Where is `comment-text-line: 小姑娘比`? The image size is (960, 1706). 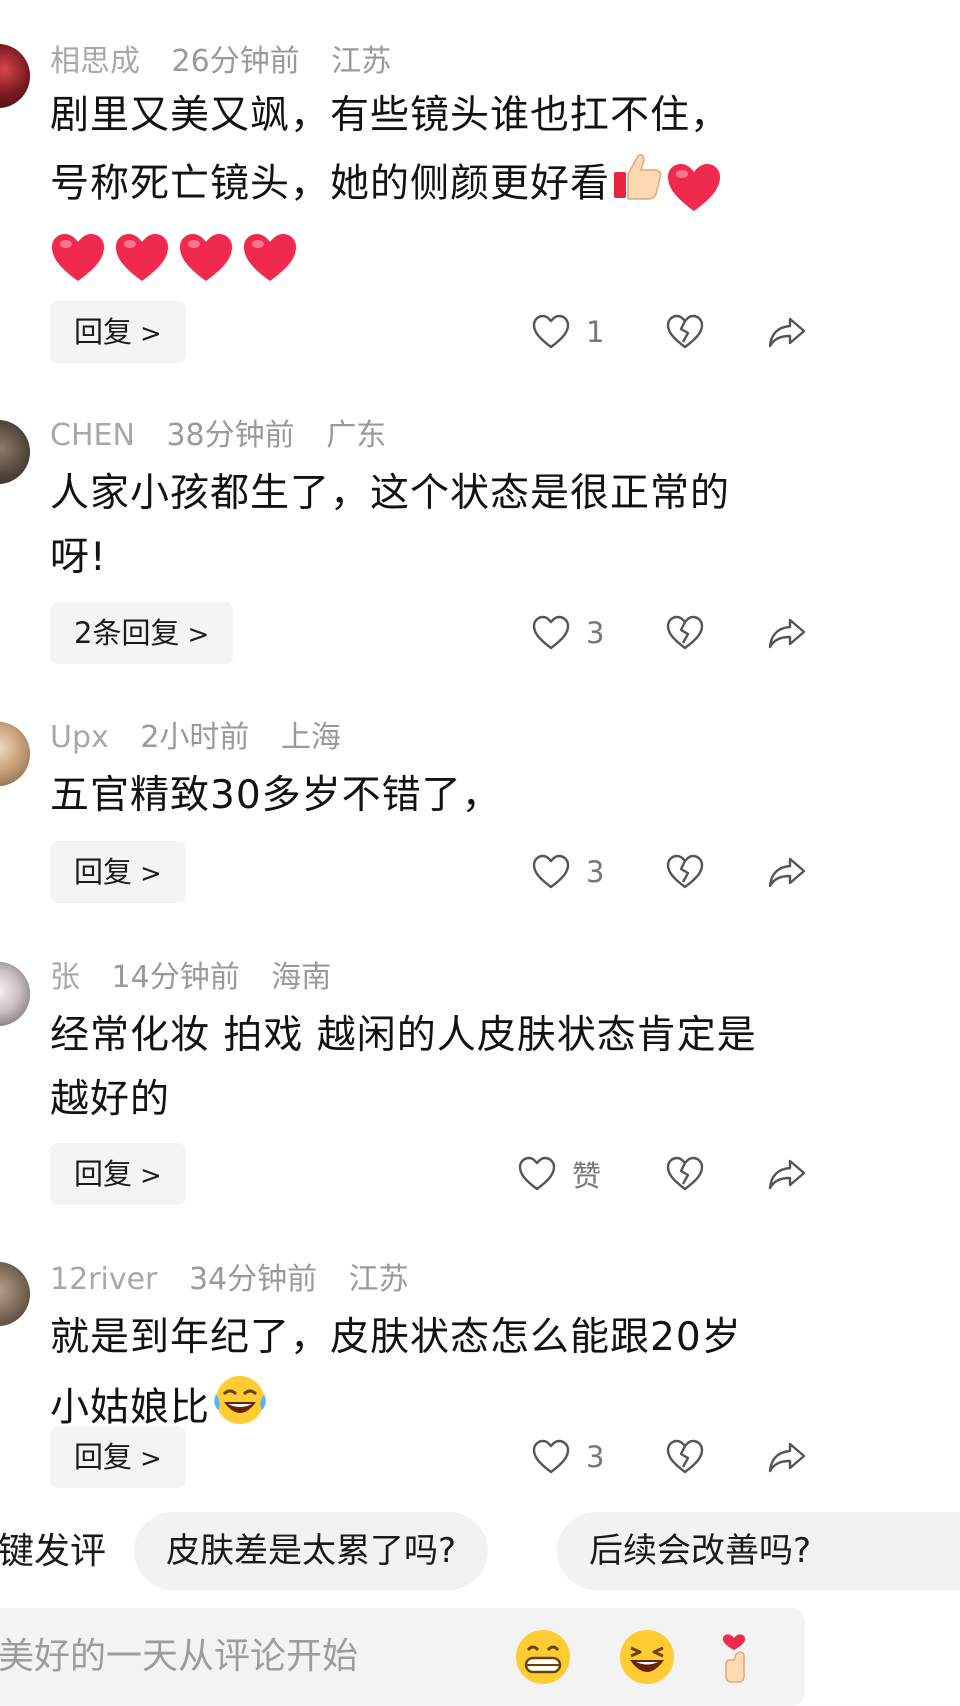 comment-text-line: 小姑娘比 is located at coordinates (130, 1408).